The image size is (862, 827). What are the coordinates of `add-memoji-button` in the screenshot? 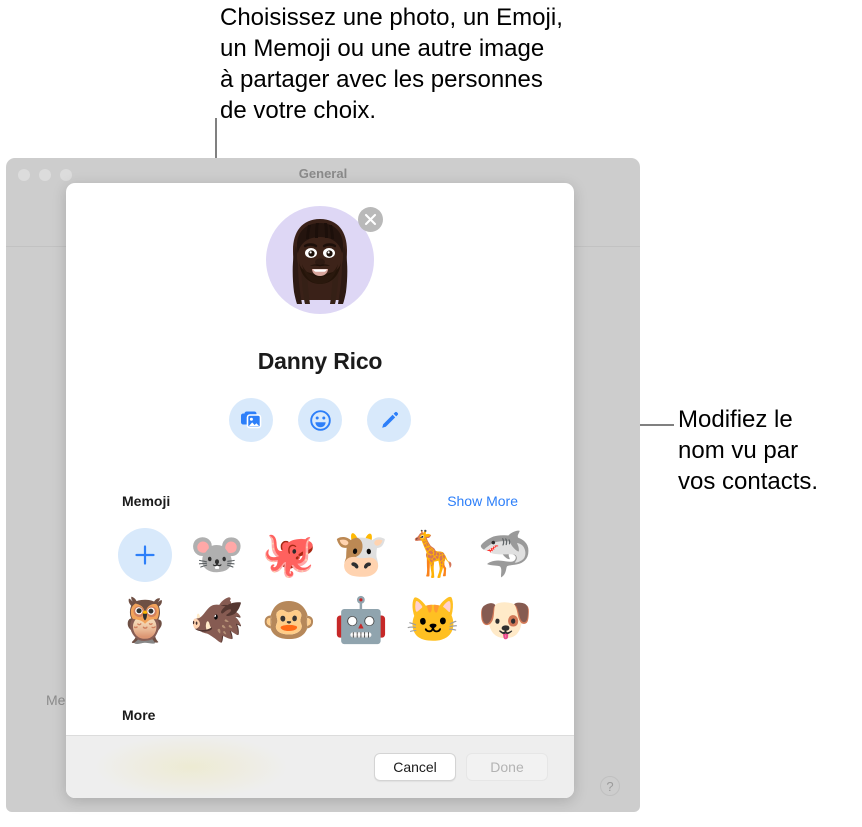 It's located at (145, 555).